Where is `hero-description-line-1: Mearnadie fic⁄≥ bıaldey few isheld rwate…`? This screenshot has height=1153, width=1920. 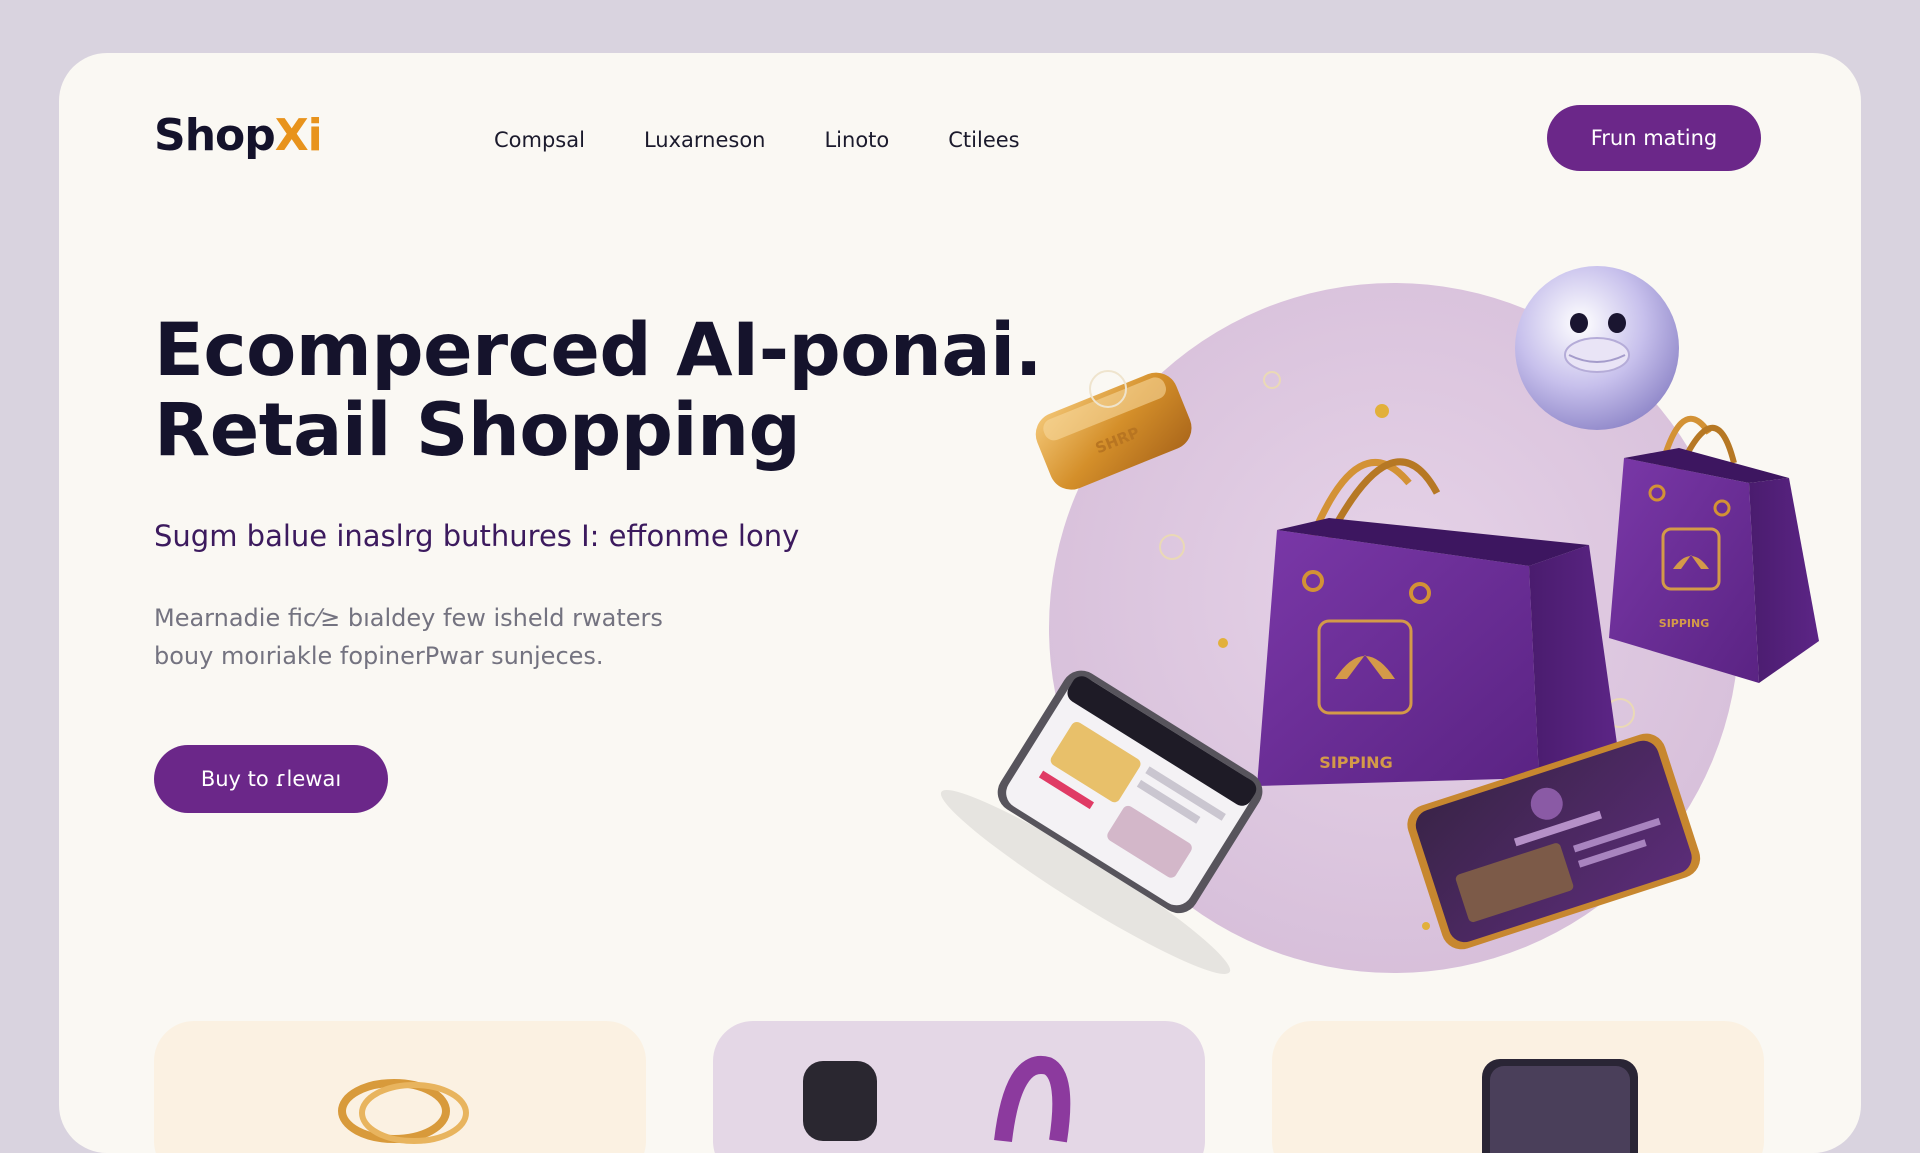
hero-description-line-1: Mearnadie fic⁄≥ bıaldey few isheld rwate… is located at coordinates (408, 618).